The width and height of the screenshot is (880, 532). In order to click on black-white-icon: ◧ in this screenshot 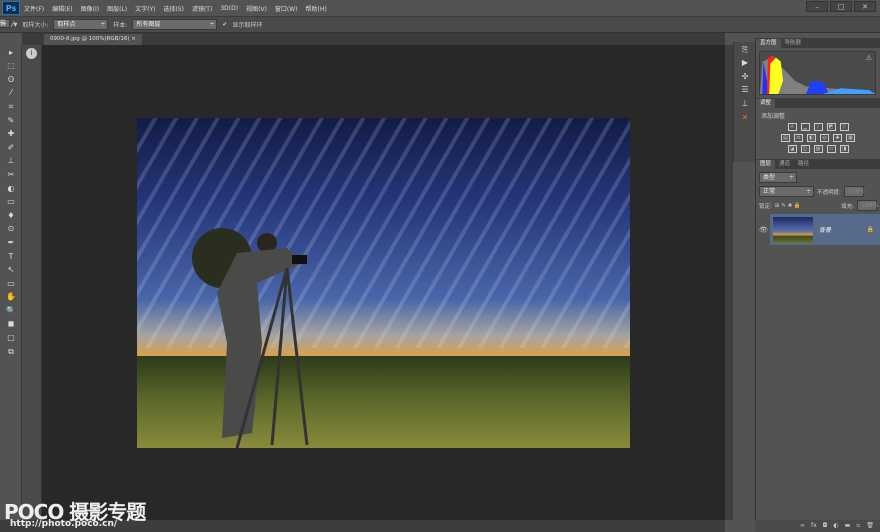, I will do `click(811, 138)`.